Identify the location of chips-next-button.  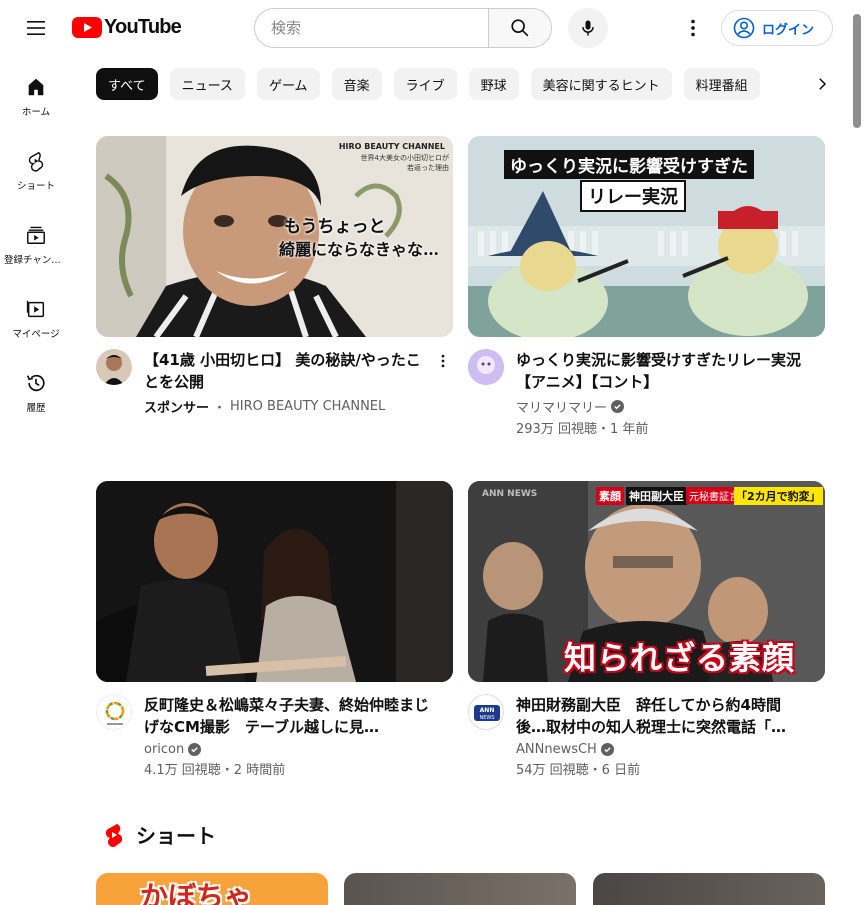
(822, 84).